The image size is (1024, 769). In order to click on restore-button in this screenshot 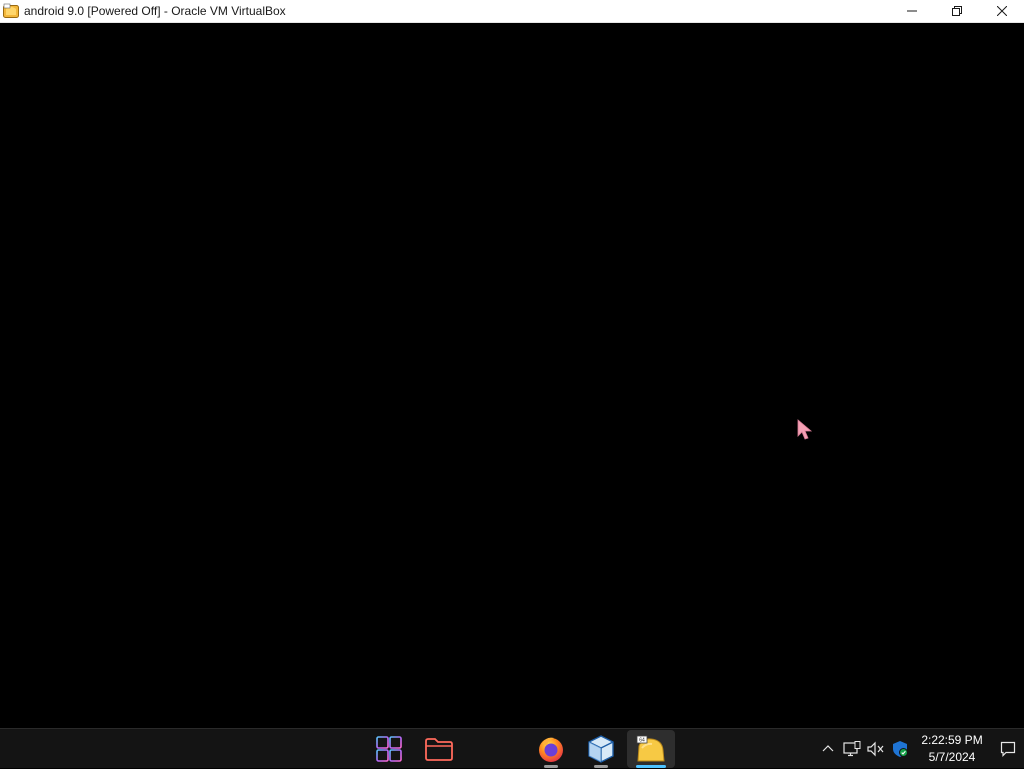, I will do `click(956, 11)`.